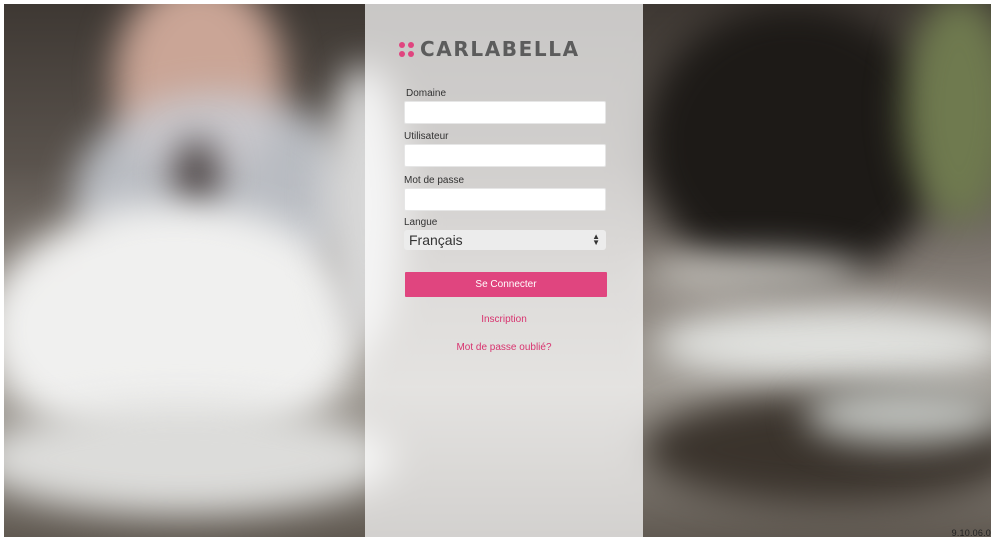  Describe the element at coordinates (971, 532) in the screenshot. I see `version-number: 9.10.06.0` at that location.